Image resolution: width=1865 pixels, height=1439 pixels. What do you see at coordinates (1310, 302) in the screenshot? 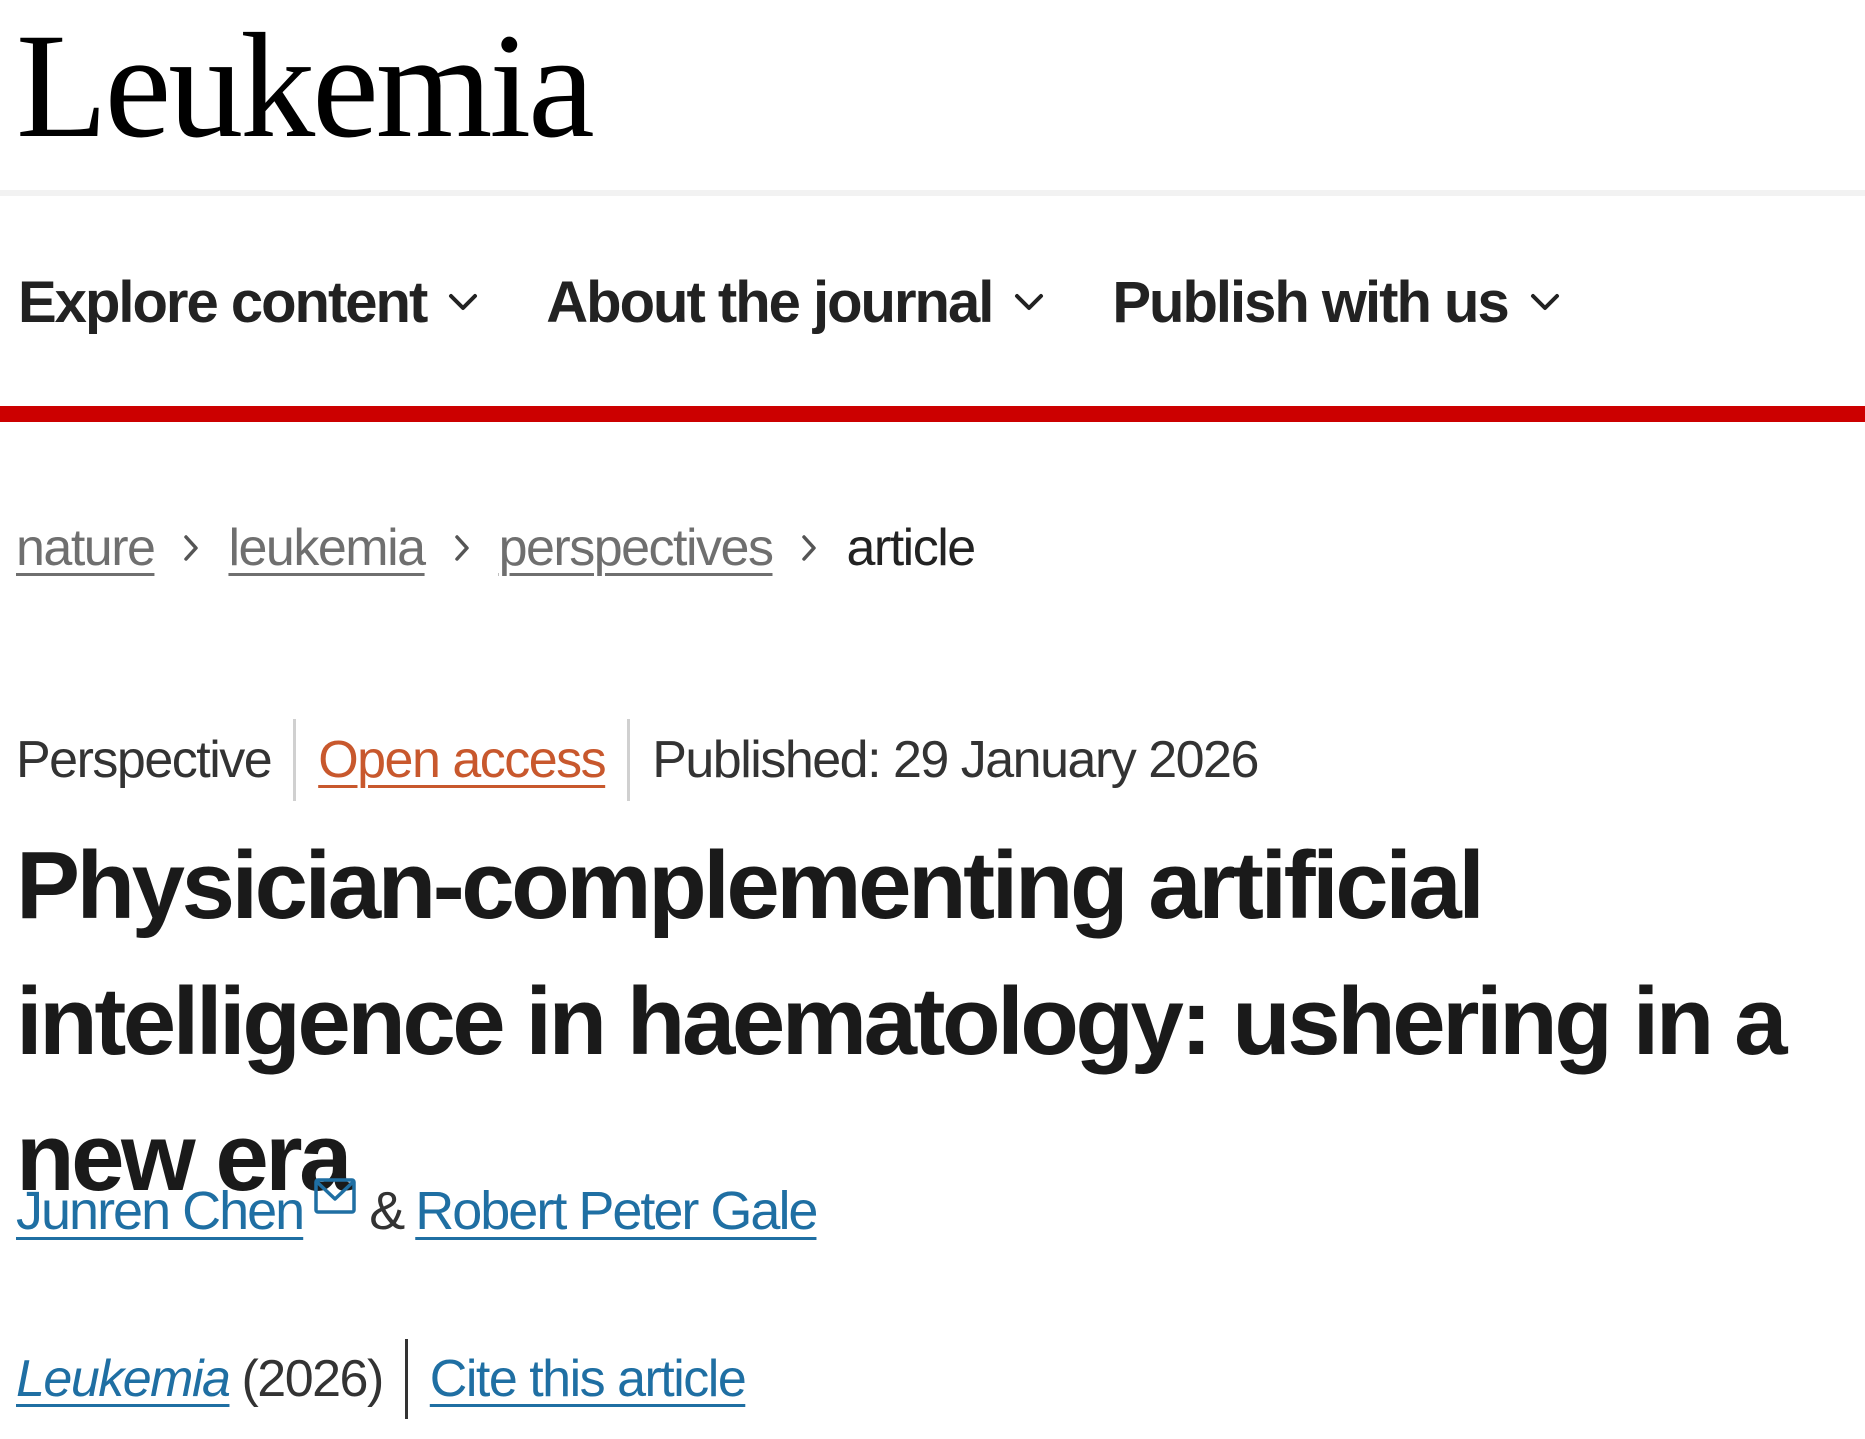
I see `nav-publish-with-us-label: Publish with us` at bounding box center [1310, 302].